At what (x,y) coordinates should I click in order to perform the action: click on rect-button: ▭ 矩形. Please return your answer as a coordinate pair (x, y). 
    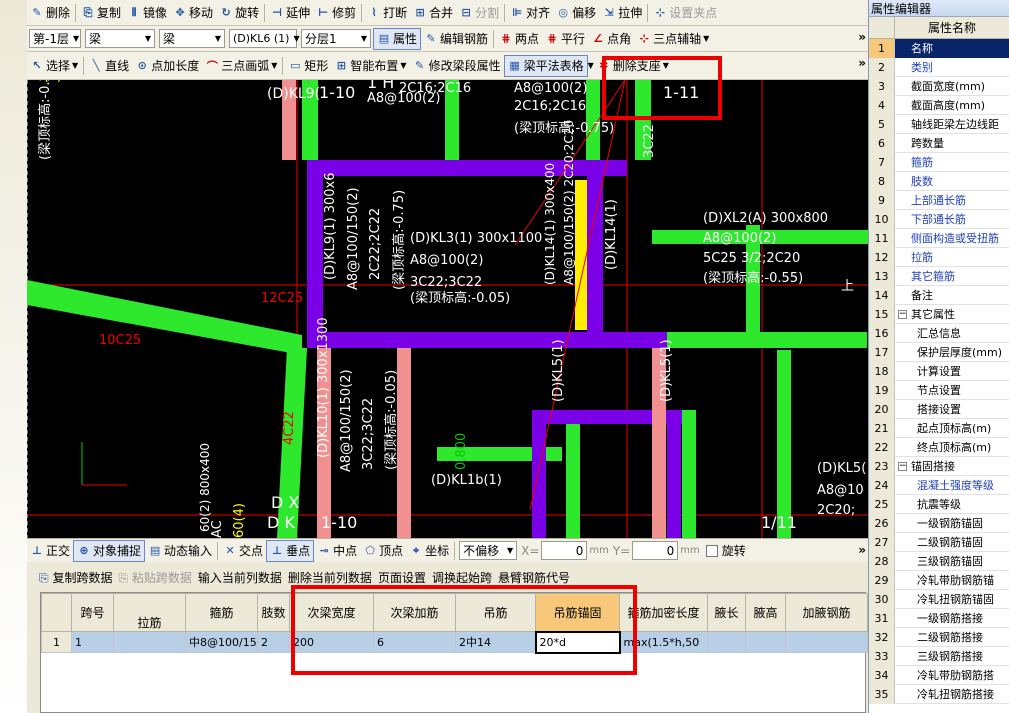
    Looking at the image, I should click on (308, 66).